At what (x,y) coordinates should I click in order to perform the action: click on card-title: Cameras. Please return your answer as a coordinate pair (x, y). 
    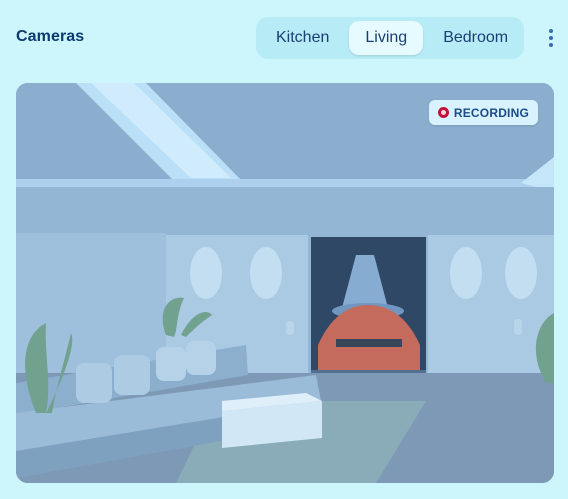
    Looking at the image, I should click on (50, 36).